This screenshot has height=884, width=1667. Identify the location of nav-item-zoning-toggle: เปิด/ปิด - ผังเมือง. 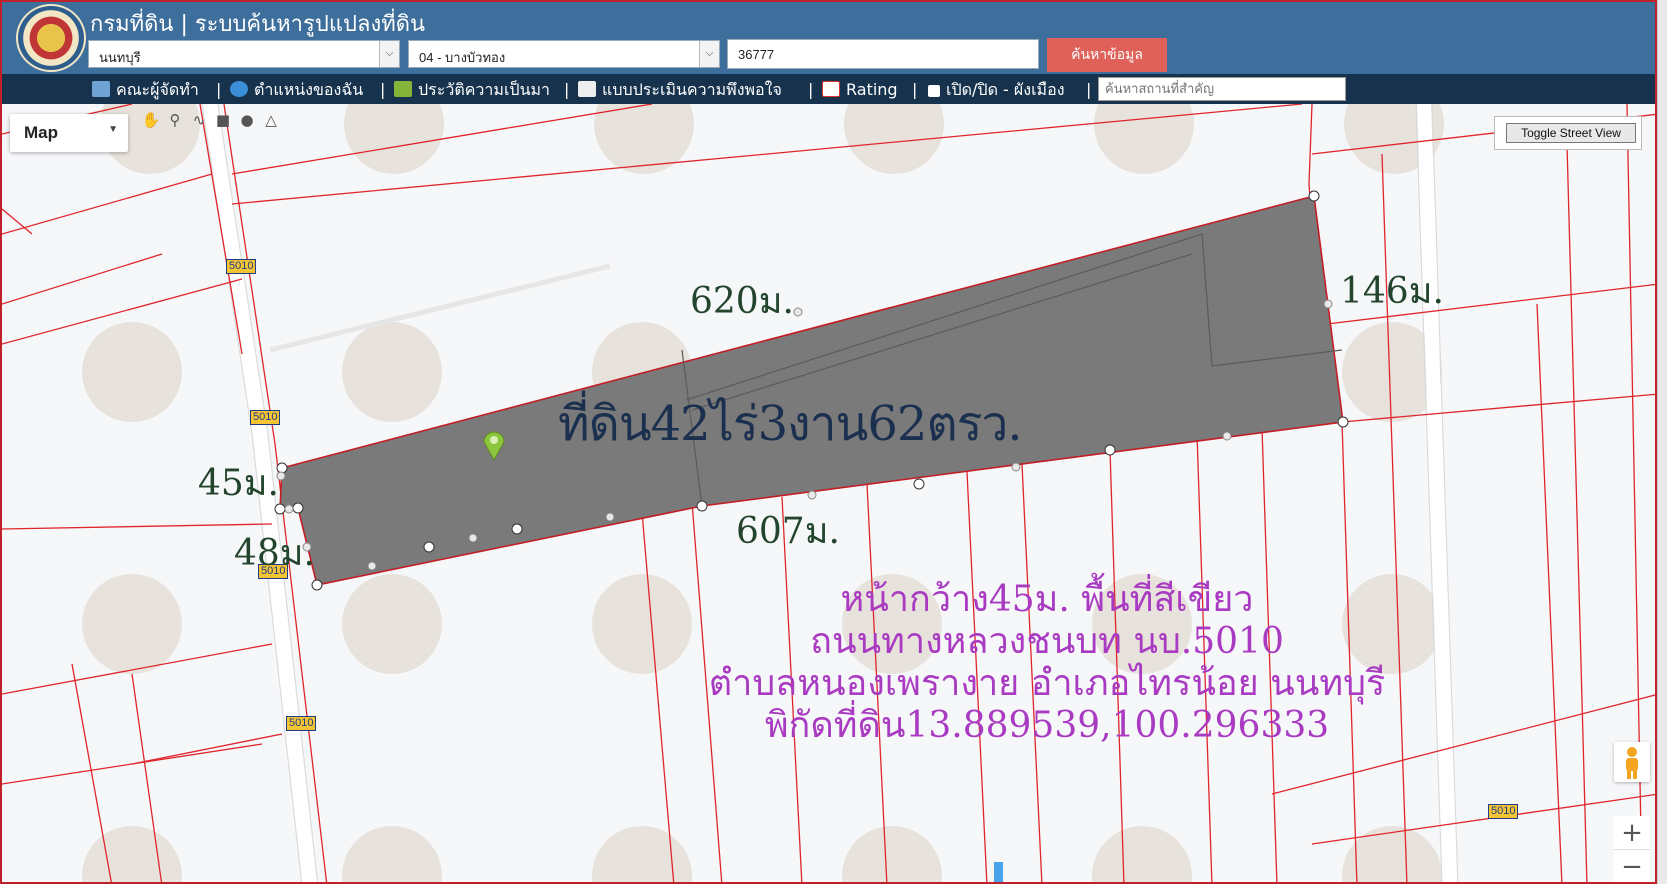
(996, 90).